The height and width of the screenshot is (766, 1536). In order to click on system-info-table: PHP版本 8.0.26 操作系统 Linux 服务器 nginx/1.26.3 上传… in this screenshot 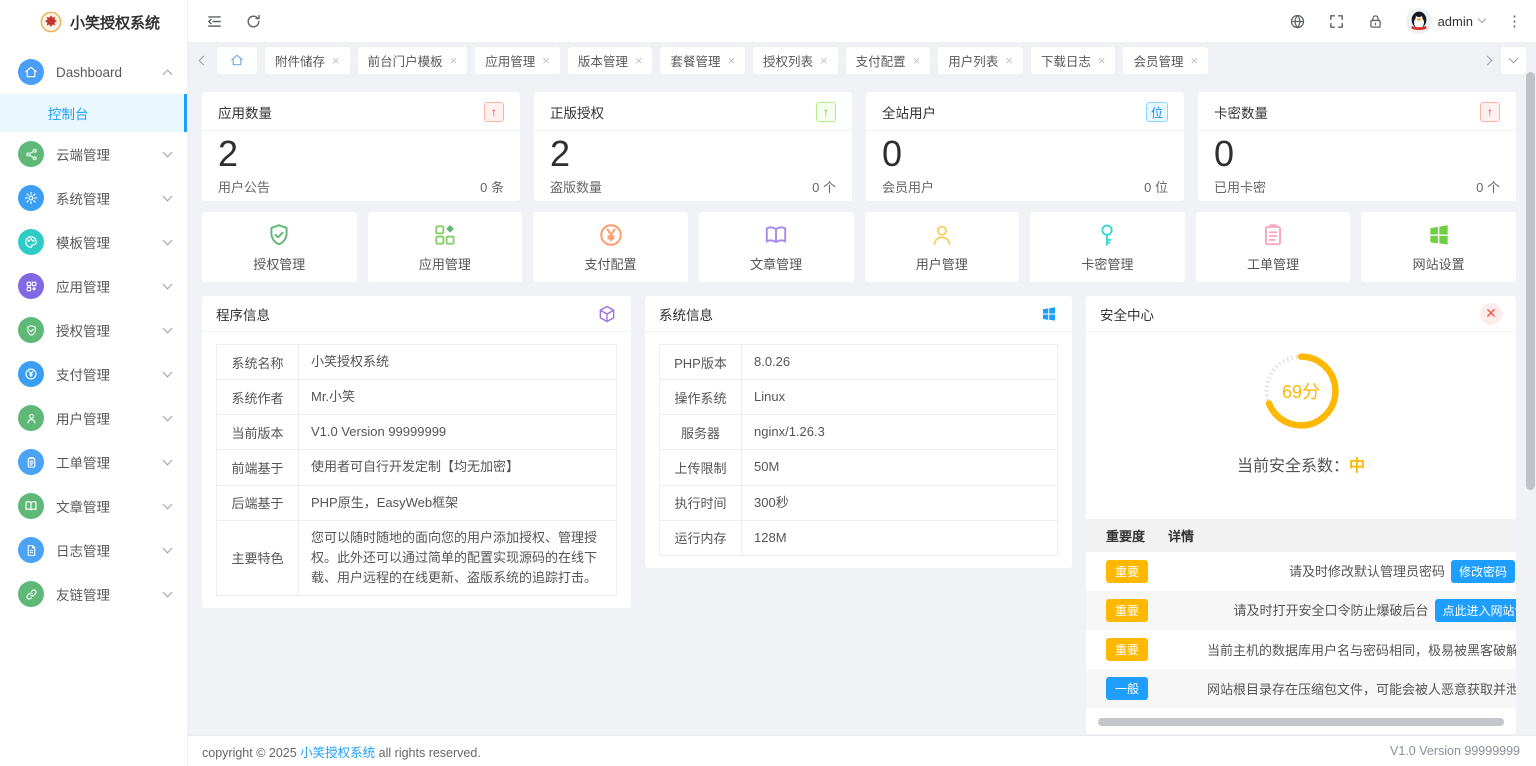, I will do `click(858, 449)`.